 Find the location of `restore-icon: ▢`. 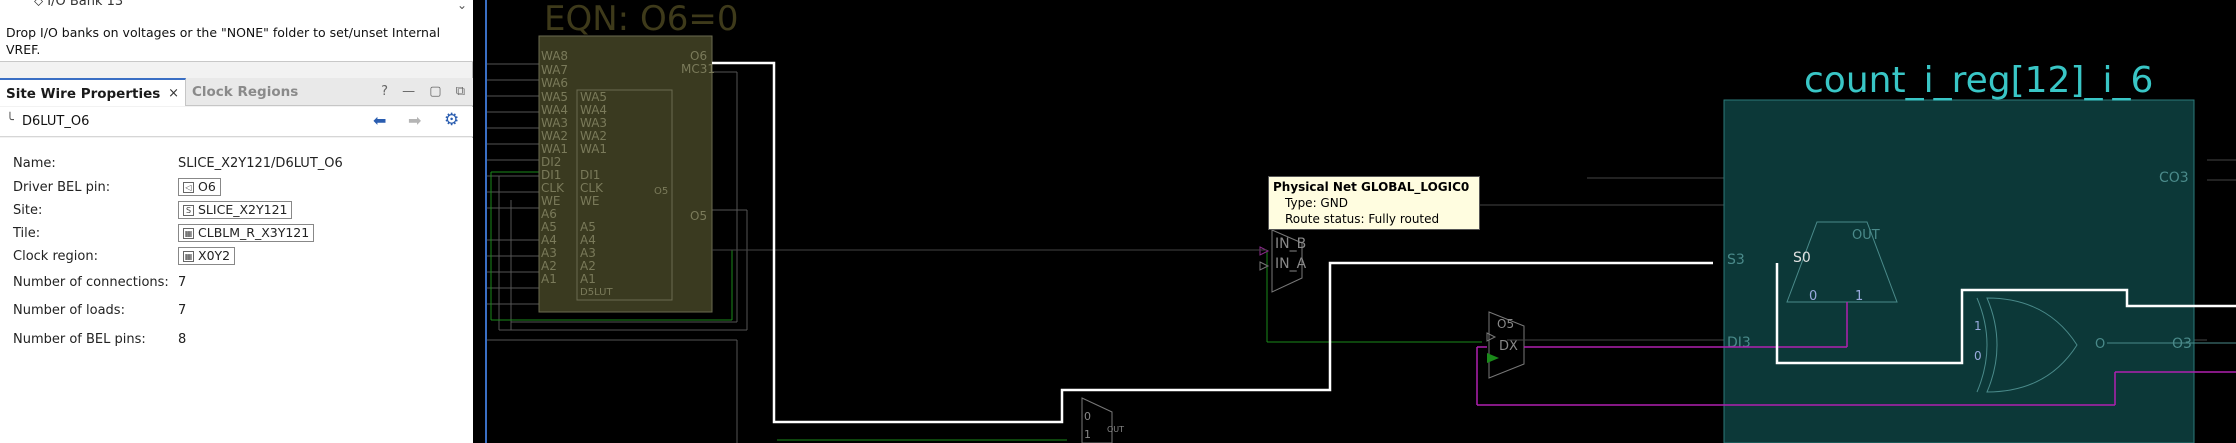

restore-icon: ▢ is located at coordinates (435, 91).